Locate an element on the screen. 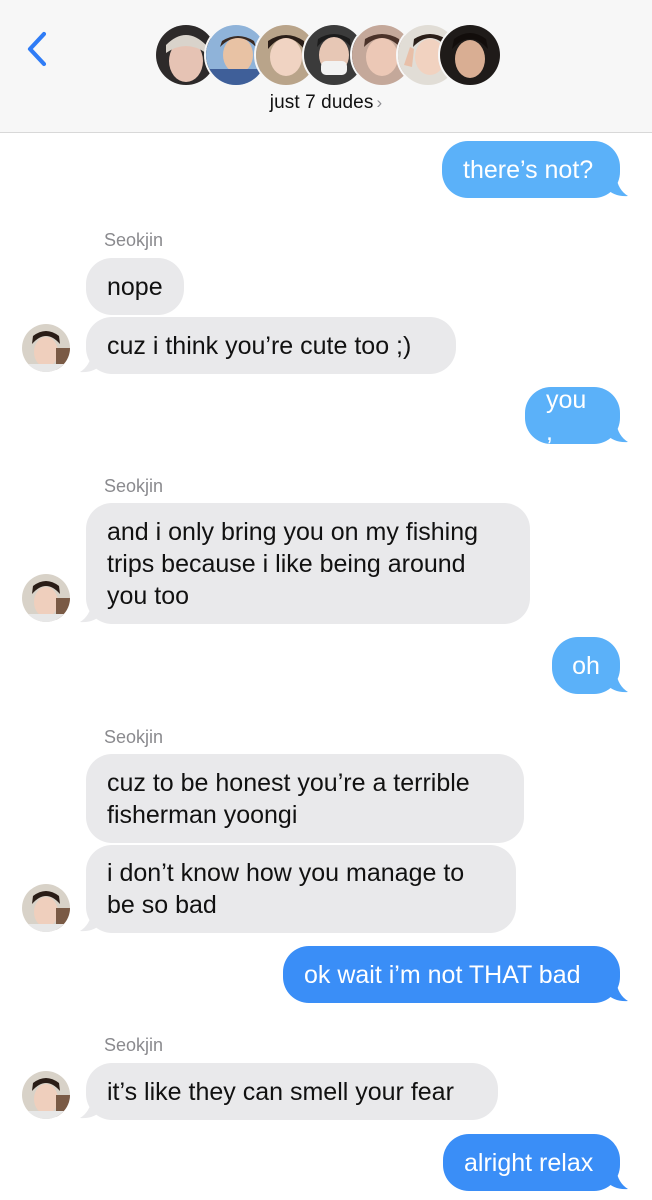 This screenshot has width=652, height=1200. message-text-line: and i only bring you on my fishing is located at coordinates (293, 532).